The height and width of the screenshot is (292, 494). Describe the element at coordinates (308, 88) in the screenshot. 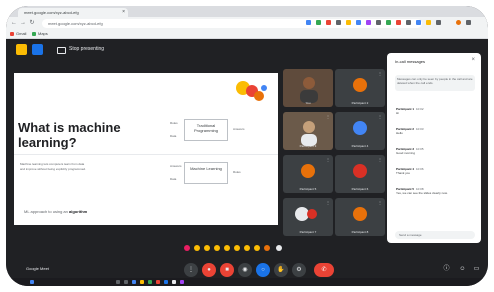

I see `participant-tile: You` at that location.